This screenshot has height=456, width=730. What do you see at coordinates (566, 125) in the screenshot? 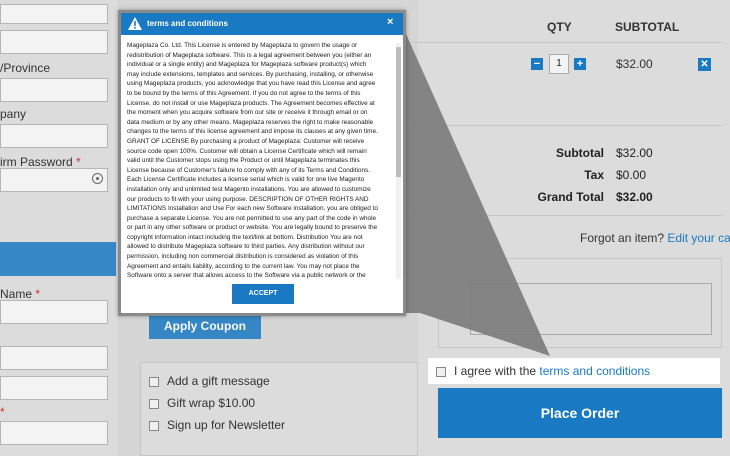
I see `totals-divider` at bounding box center [566, 125].